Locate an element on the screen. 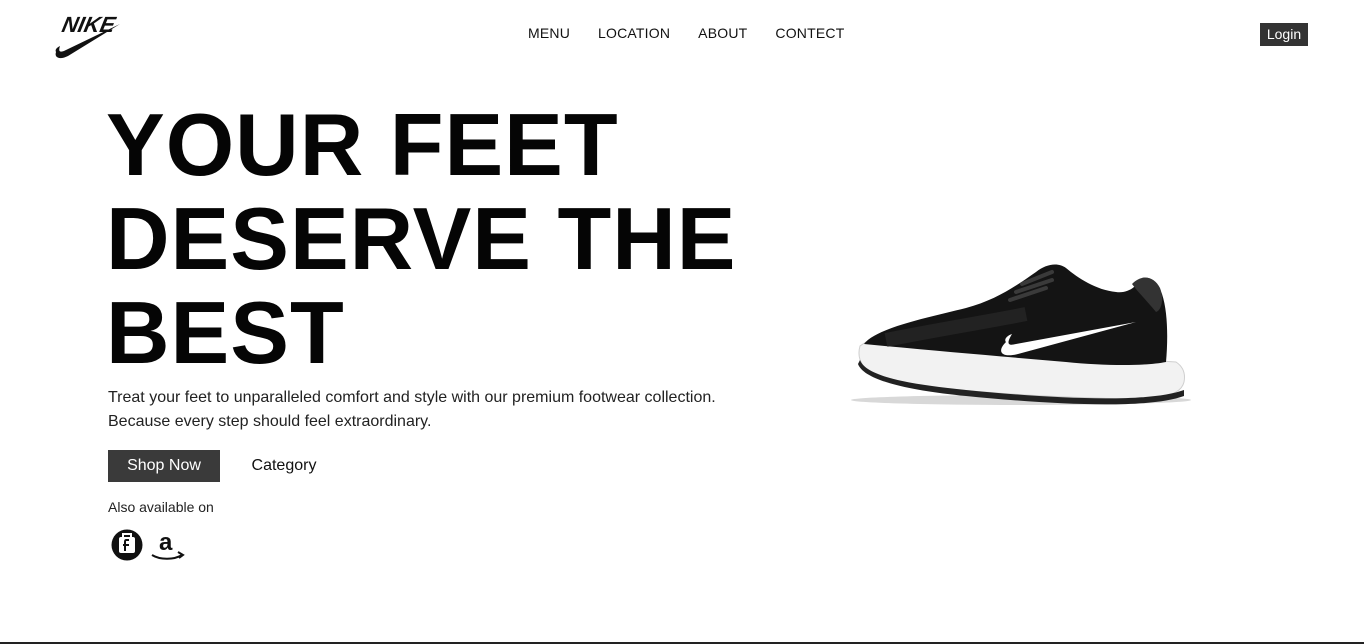 This screenshot has width=1364, height=644. flipkart-icon is located at coordinates (127, 545).